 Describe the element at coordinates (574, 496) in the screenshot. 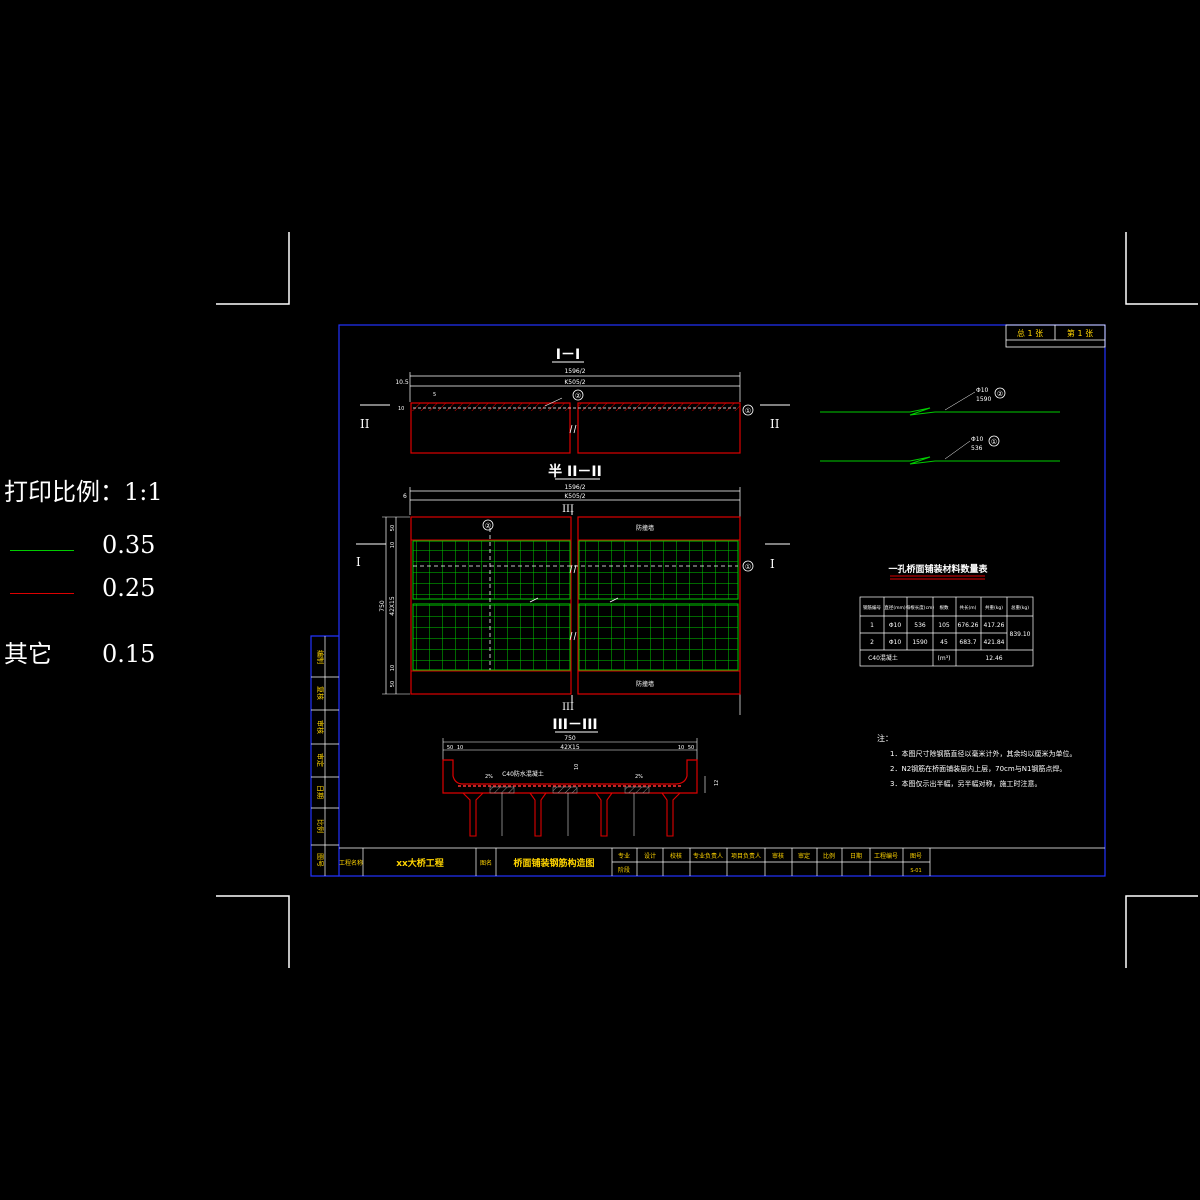

I see `s2-dim-second: K505/2` at that location.